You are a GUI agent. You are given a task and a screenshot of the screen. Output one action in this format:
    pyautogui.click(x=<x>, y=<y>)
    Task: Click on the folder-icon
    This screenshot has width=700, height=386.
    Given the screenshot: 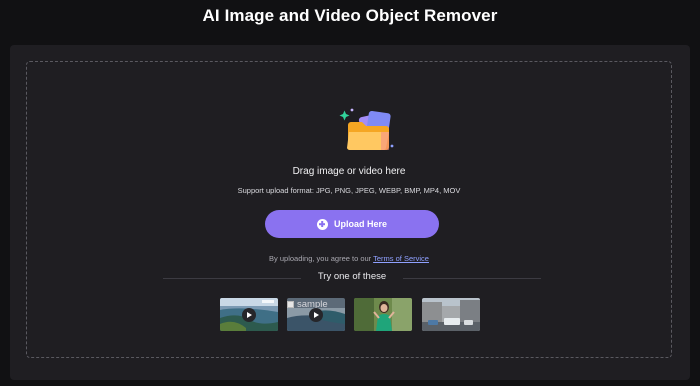 What is the action you would take?
    pyautogui.click(x=366, y=129)
    